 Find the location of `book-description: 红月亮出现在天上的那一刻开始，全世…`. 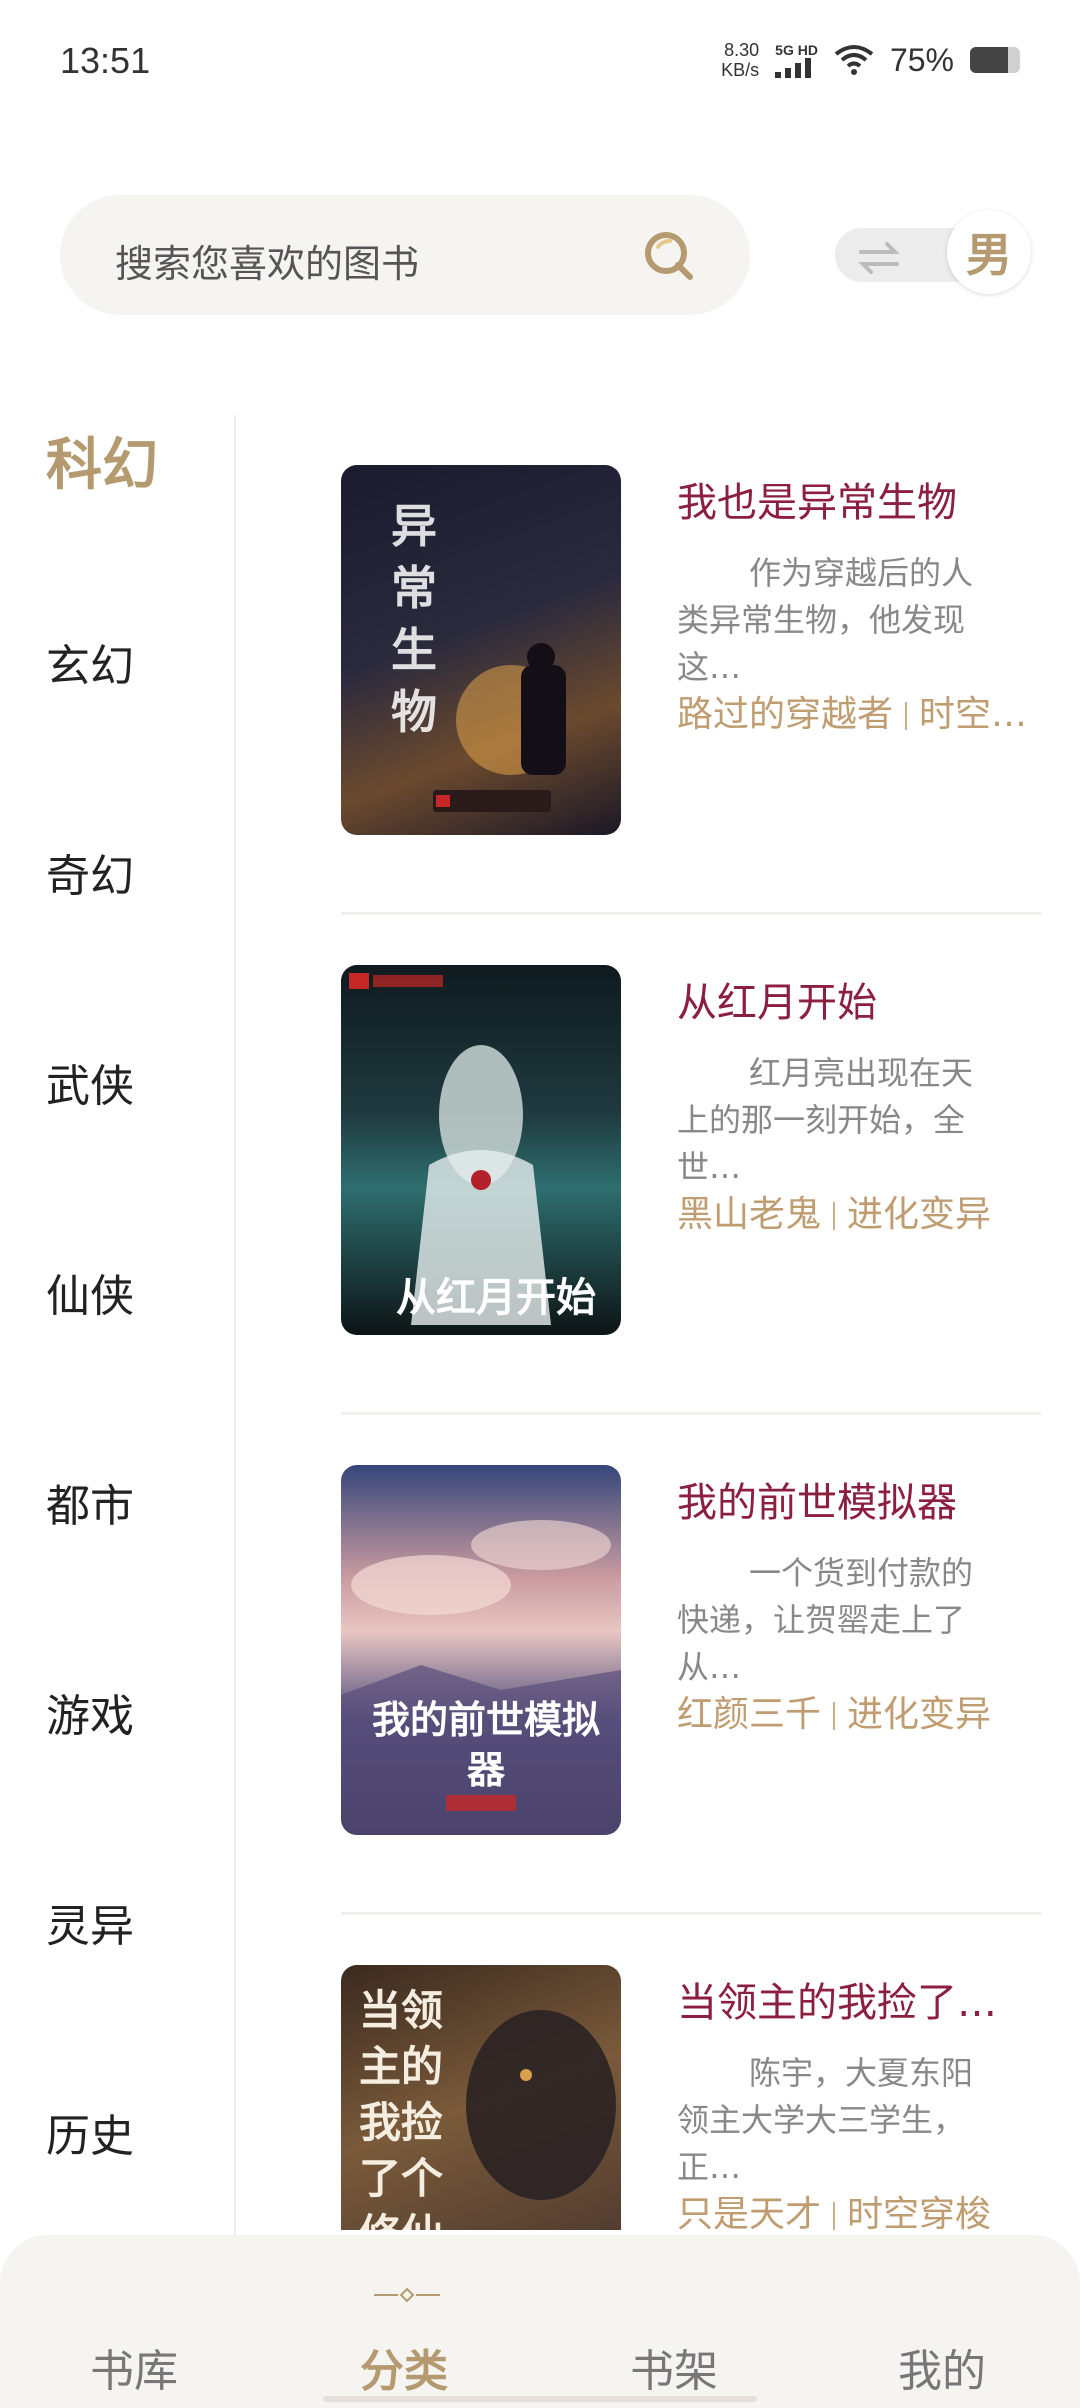

book-description: 红月亮出现在天上的那一刻开始，全世… is located at coordinates (825, 1120).